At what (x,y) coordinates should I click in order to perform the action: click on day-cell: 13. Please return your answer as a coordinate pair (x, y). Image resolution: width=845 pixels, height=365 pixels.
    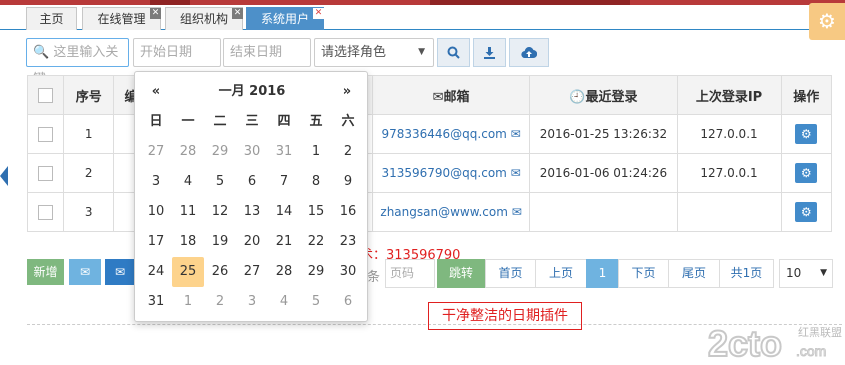
    Looking at the image, I should click on (252, 212).